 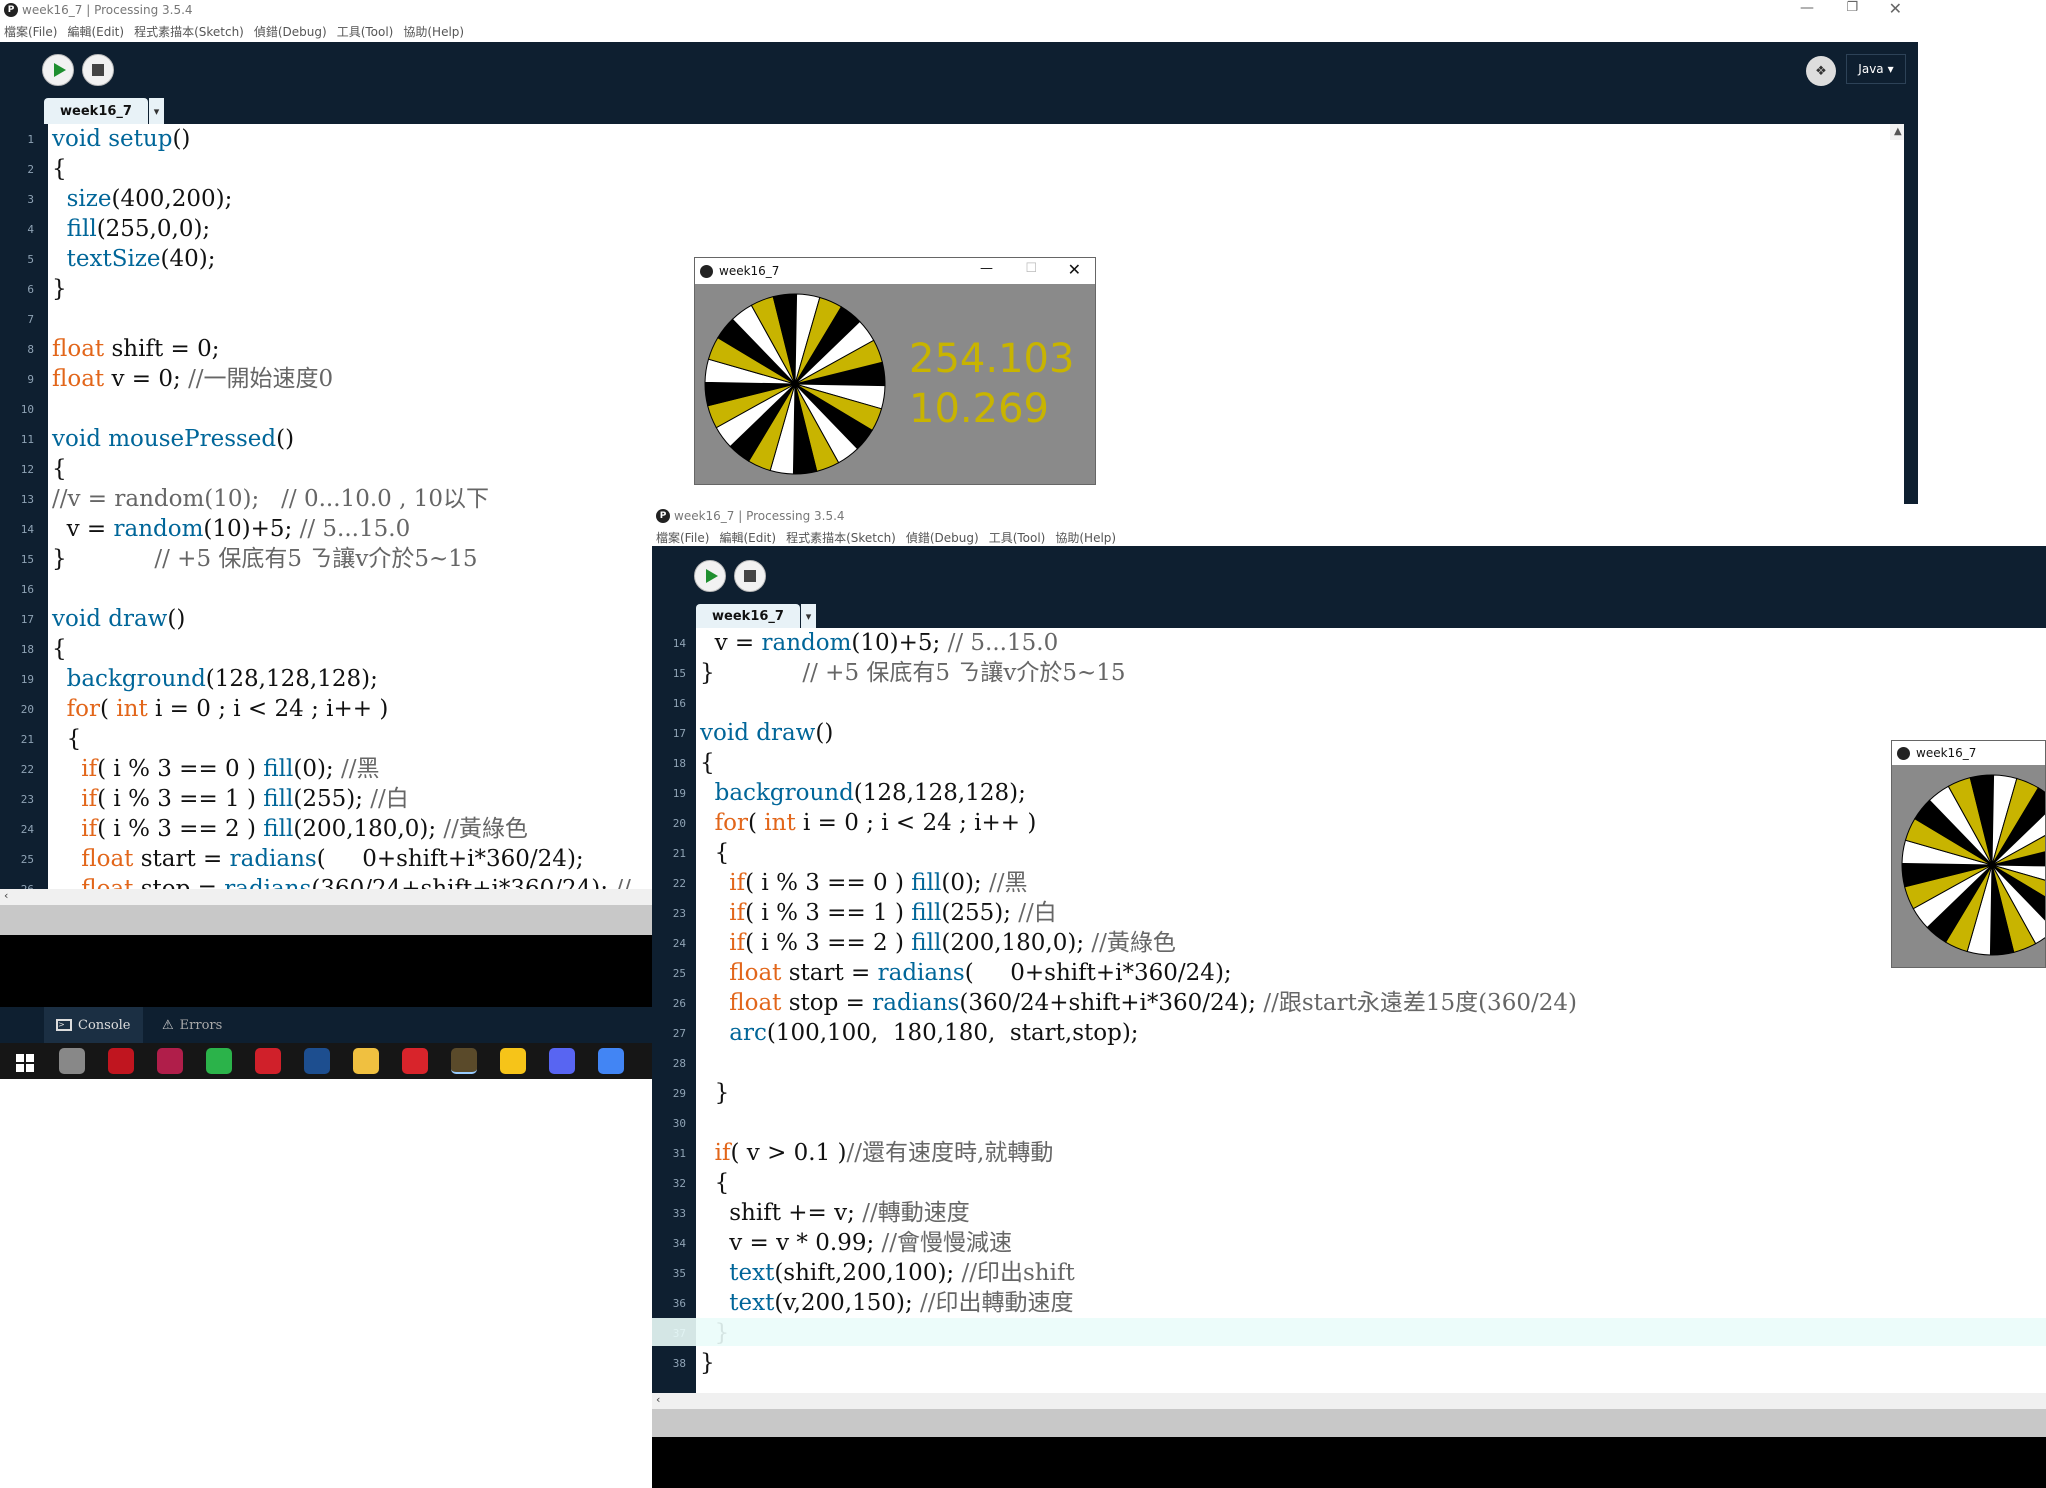 I want to click on code-line: shift += v; //轉動速度, so click(x=834, y=1213).